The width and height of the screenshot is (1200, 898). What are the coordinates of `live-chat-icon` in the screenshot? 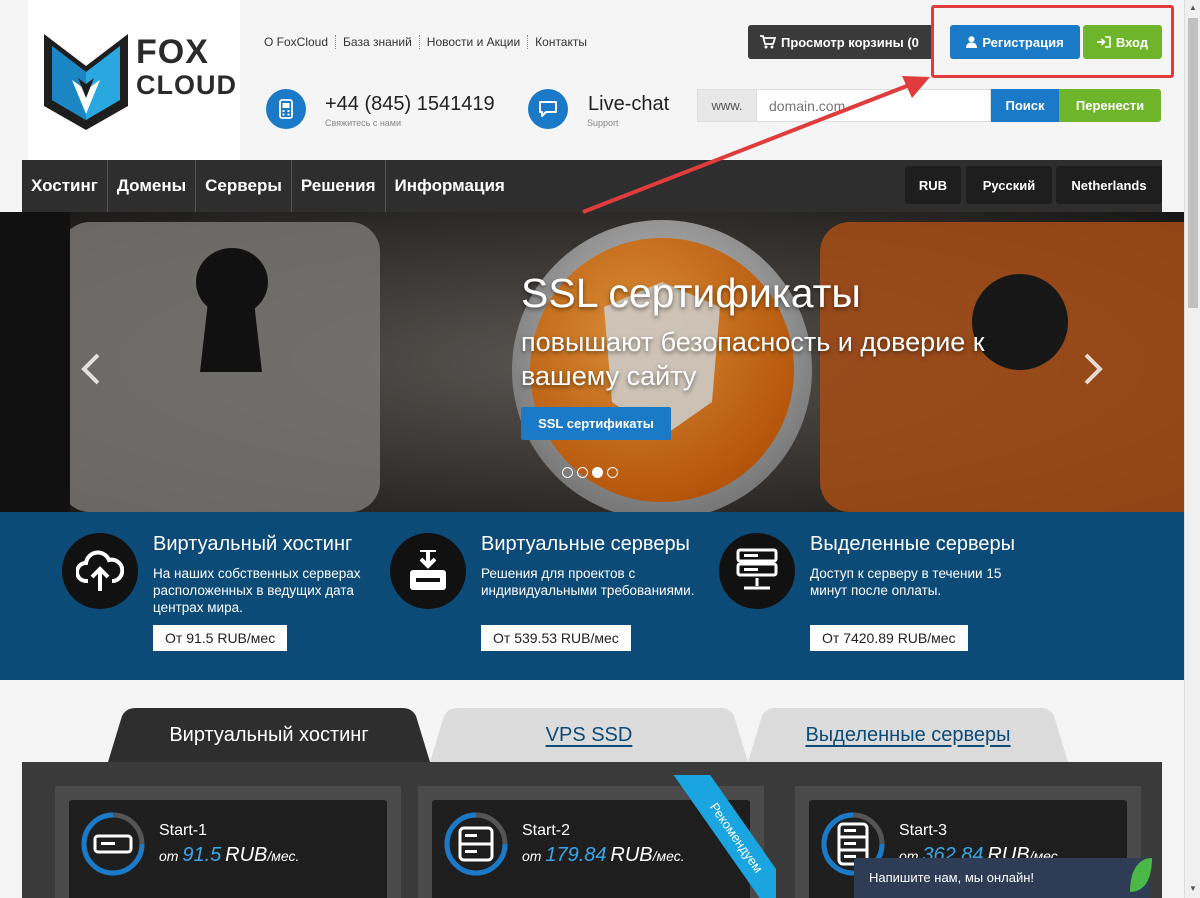 It's located at (548, 109).